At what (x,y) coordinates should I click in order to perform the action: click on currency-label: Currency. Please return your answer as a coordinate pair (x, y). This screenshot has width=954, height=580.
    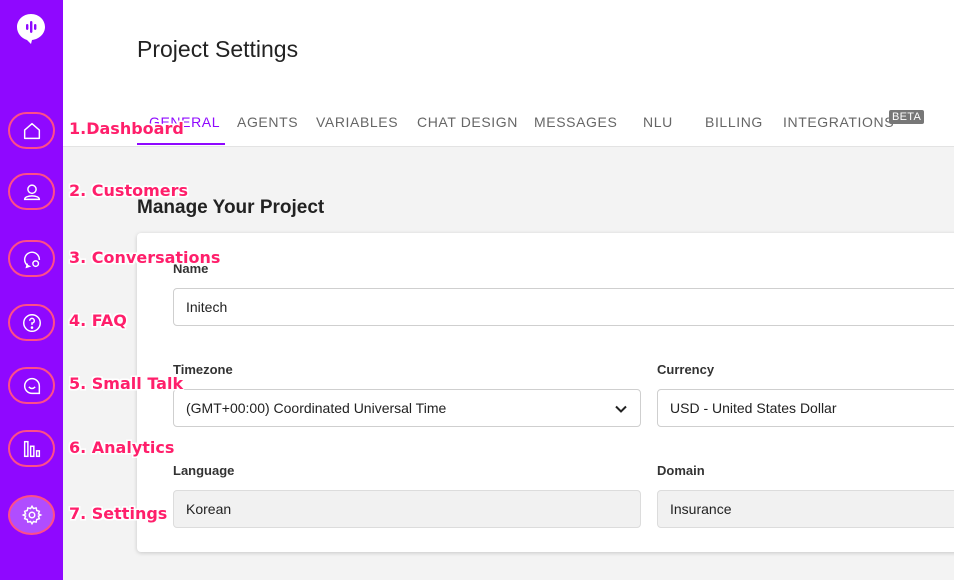
    Looking at the image, I should click on (686, 369).